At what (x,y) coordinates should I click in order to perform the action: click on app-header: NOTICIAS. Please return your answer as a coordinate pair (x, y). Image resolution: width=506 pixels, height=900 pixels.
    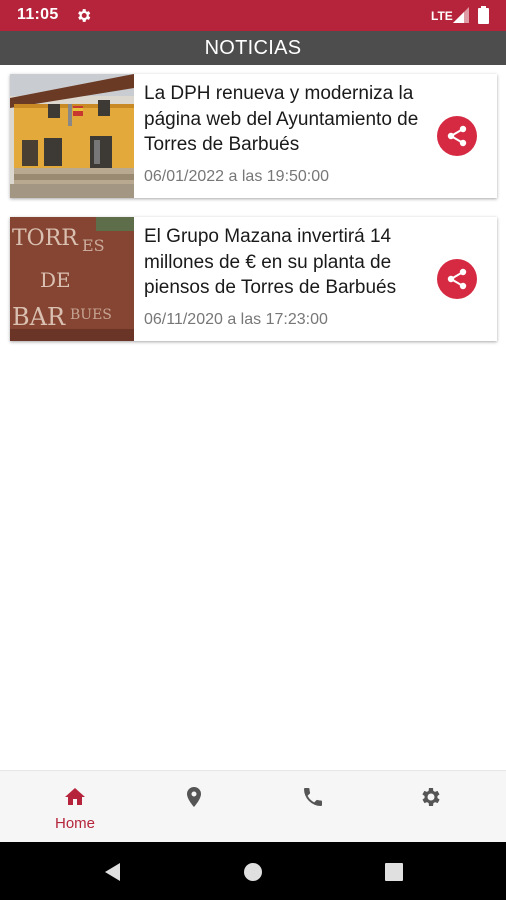
    Looking at the image, I should click on (253, 48).